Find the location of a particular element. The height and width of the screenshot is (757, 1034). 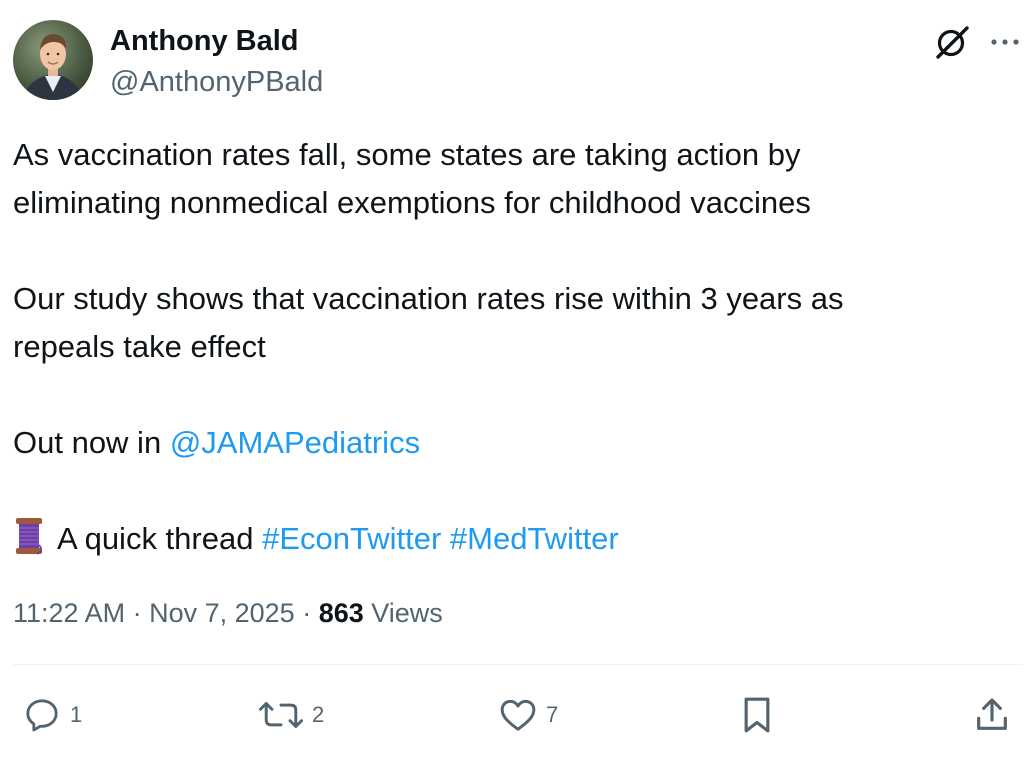

mention-link: @JAMAPediatrics is located at coordinates (295, 442).